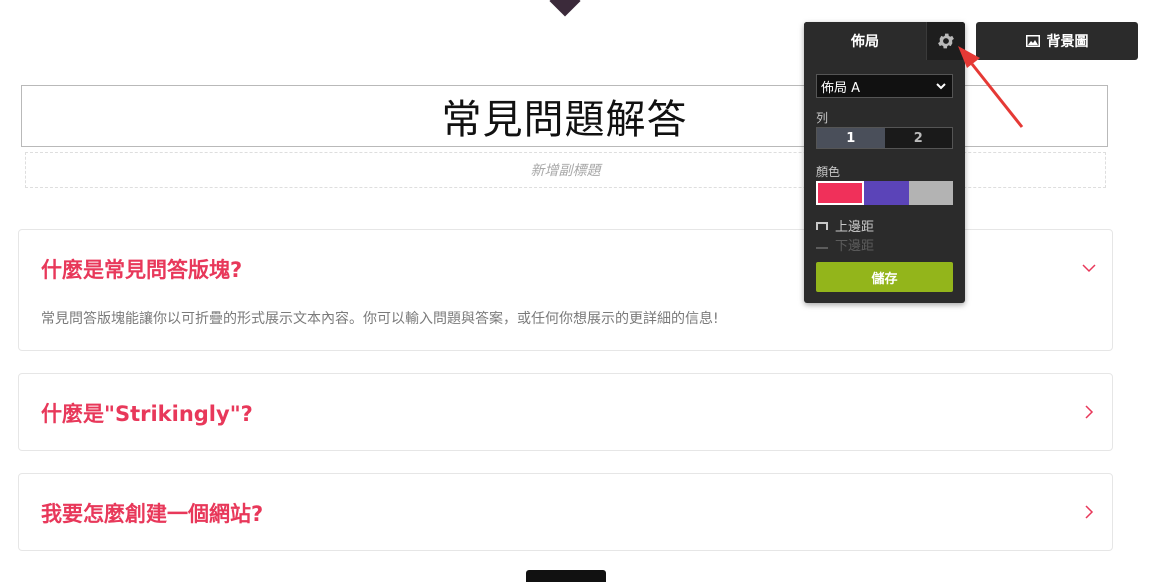 This screenshot has height=582, width=1150. What do you see at coordinates (855, 227) in the screenshot?
I see `top-margin-label: 上邊距` at bounding box center [855, 227].